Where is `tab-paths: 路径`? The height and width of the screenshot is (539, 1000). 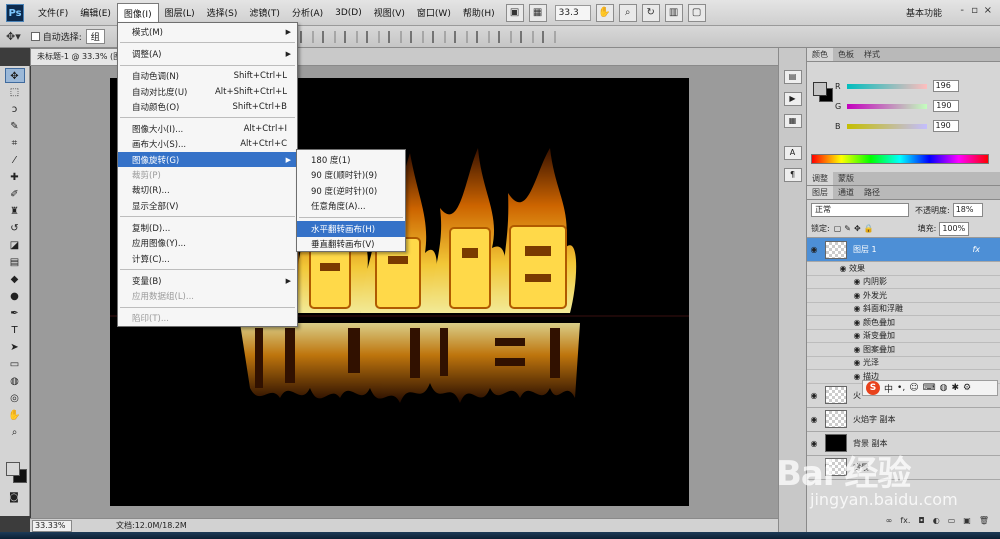 tab-paths: 路径 is located at coordinates (872, 192).